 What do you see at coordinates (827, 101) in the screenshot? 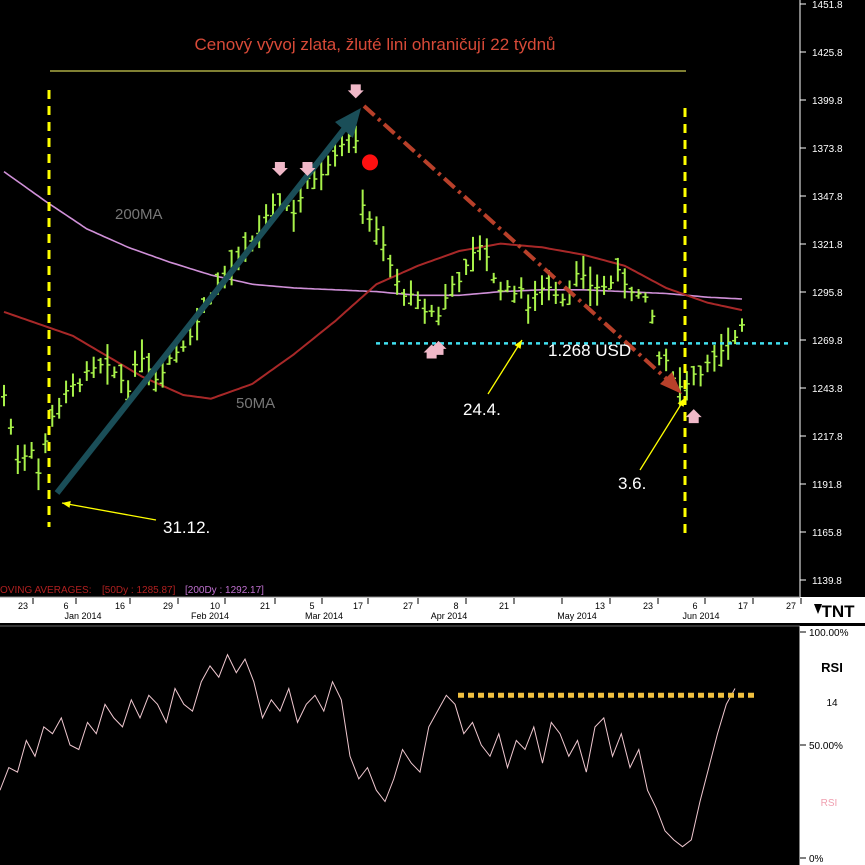
I see `y-tick-label: 1399.8` at bounding box center [827, 101].